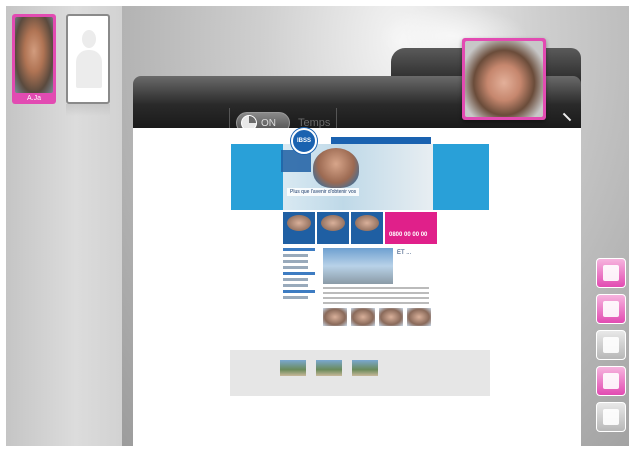 The width and height of the screenshot is (635, 452). I want to click on empty-participant-slot, so click(88, 59).